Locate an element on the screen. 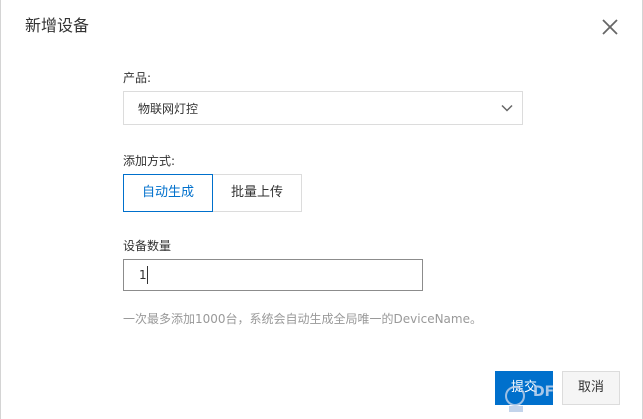 The height and width of the screenshot is (419, 643). device-count-input: 1 is located at coordinates (273, 275).